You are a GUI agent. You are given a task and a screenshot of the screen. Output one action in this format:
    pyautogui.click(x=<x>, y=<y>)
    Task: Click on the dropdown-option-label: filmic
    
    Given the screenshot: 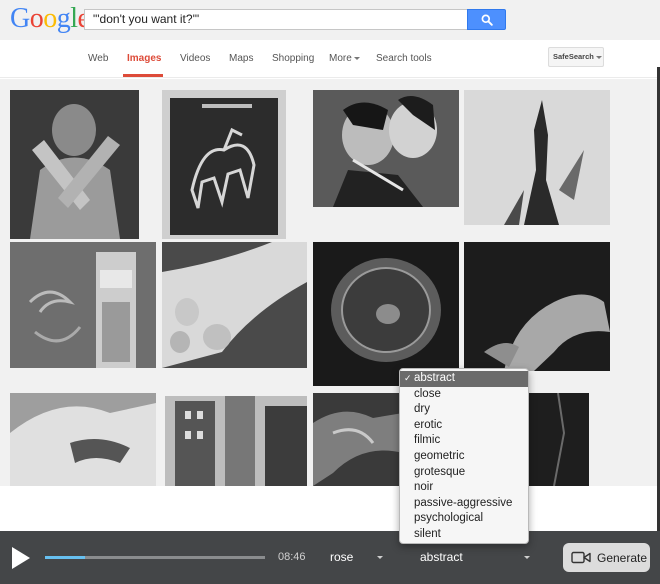 What is the action you would take?
    pyautogui.click(x=427, y=440)
    